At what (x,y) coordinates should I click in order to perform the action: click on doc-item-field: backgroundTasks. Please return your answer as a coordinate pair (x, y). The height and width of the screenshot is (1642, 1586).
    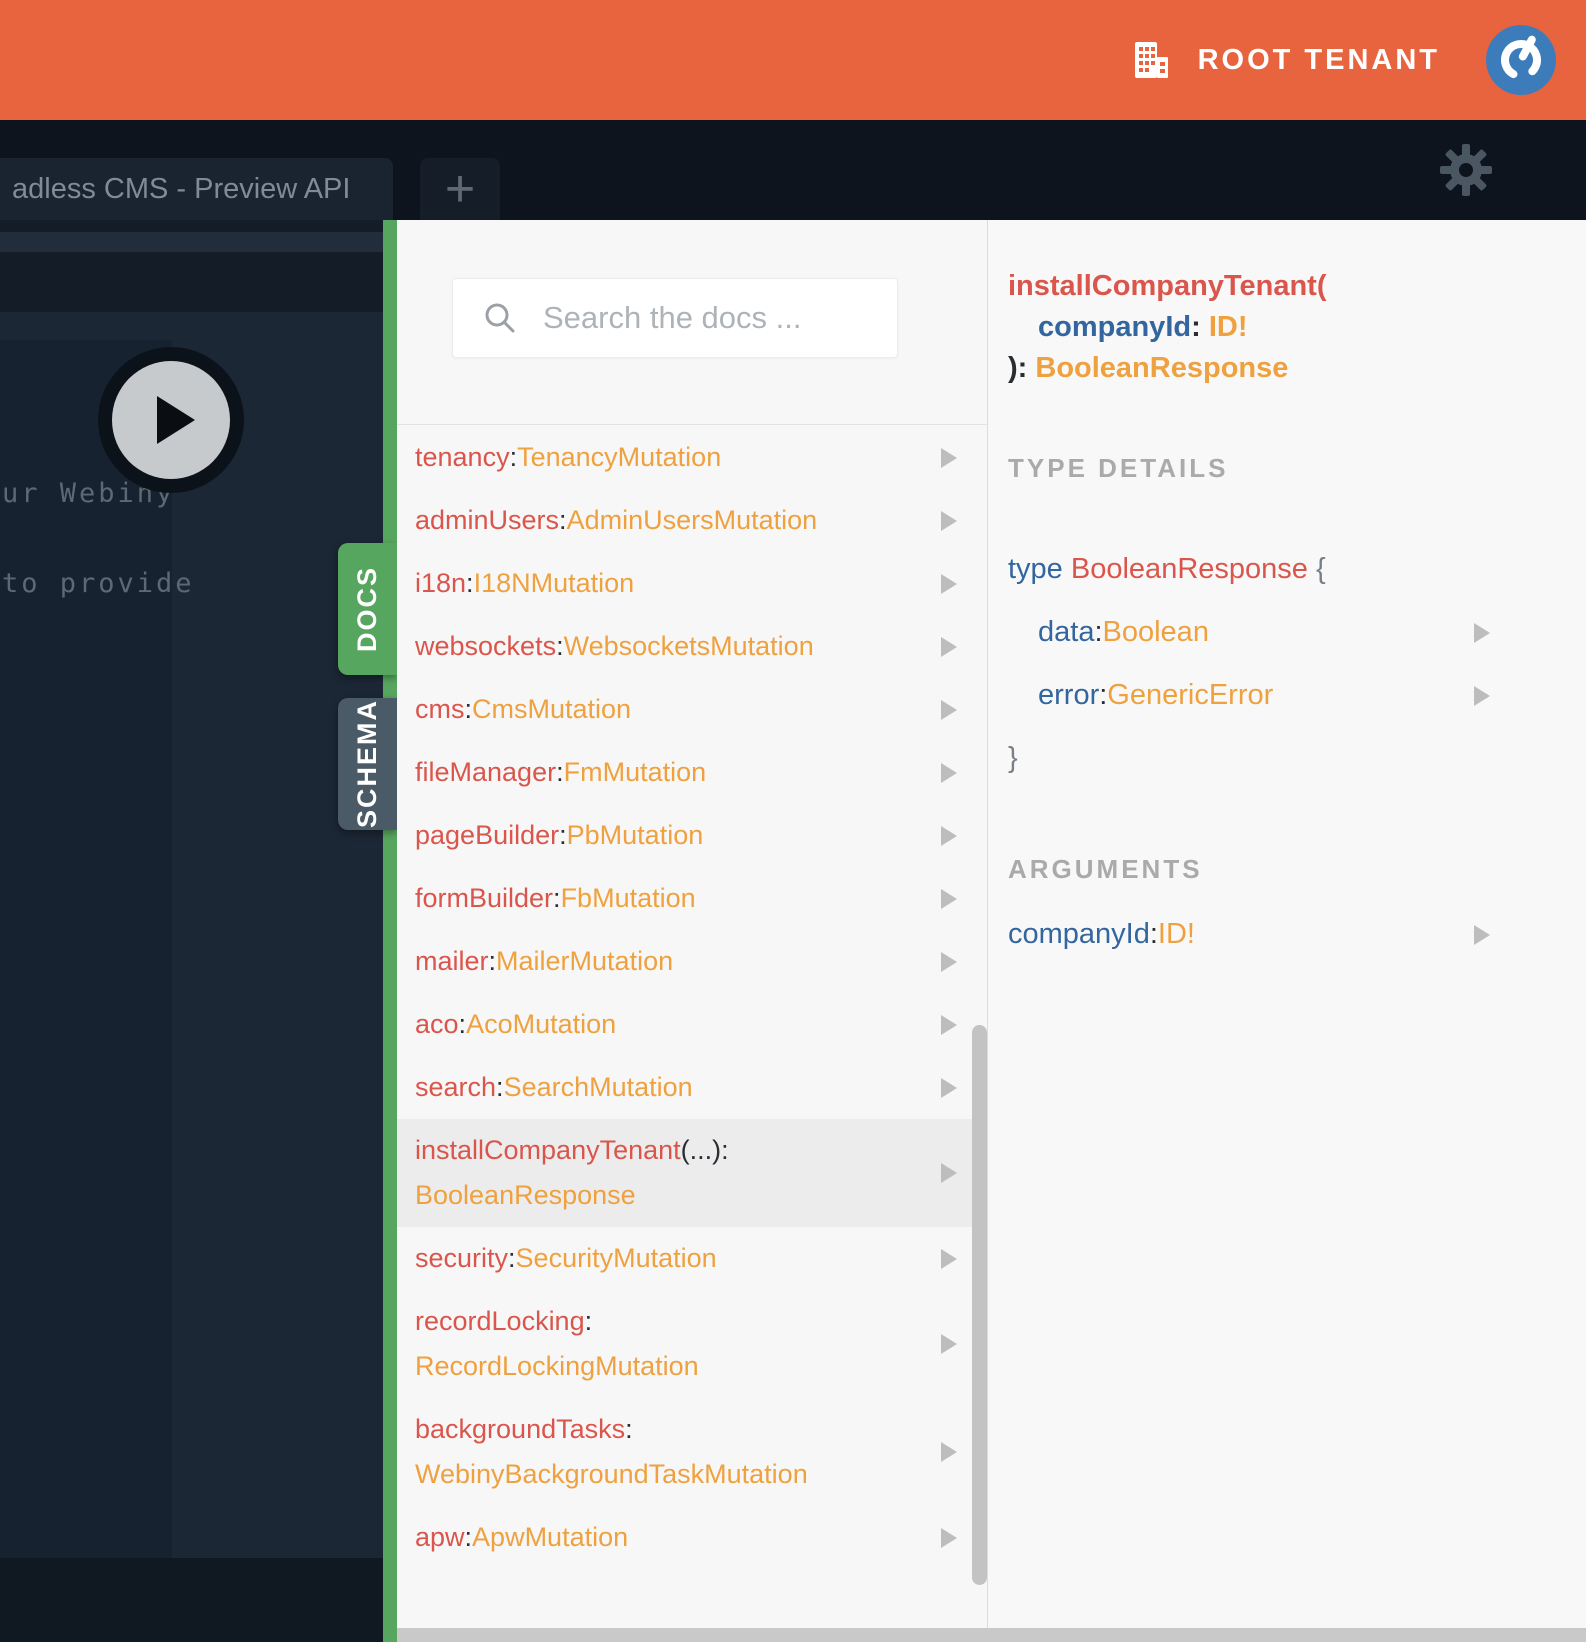
    Looking at the image, I should click on (520, 1429).